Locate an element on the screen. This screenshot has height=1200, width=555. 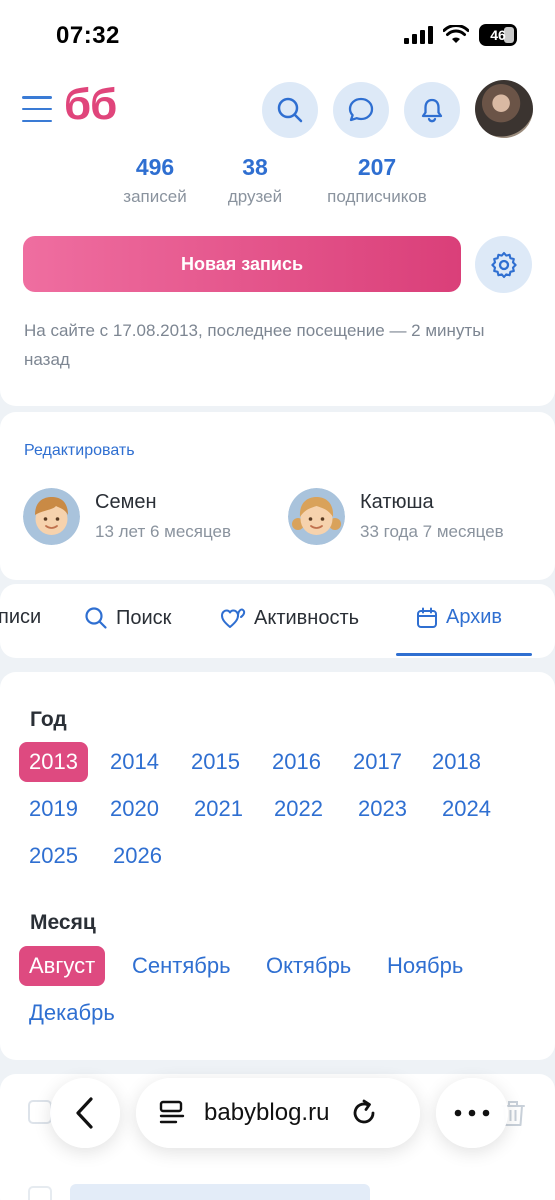
tab-label: писи is located at coordinates (21, 617).